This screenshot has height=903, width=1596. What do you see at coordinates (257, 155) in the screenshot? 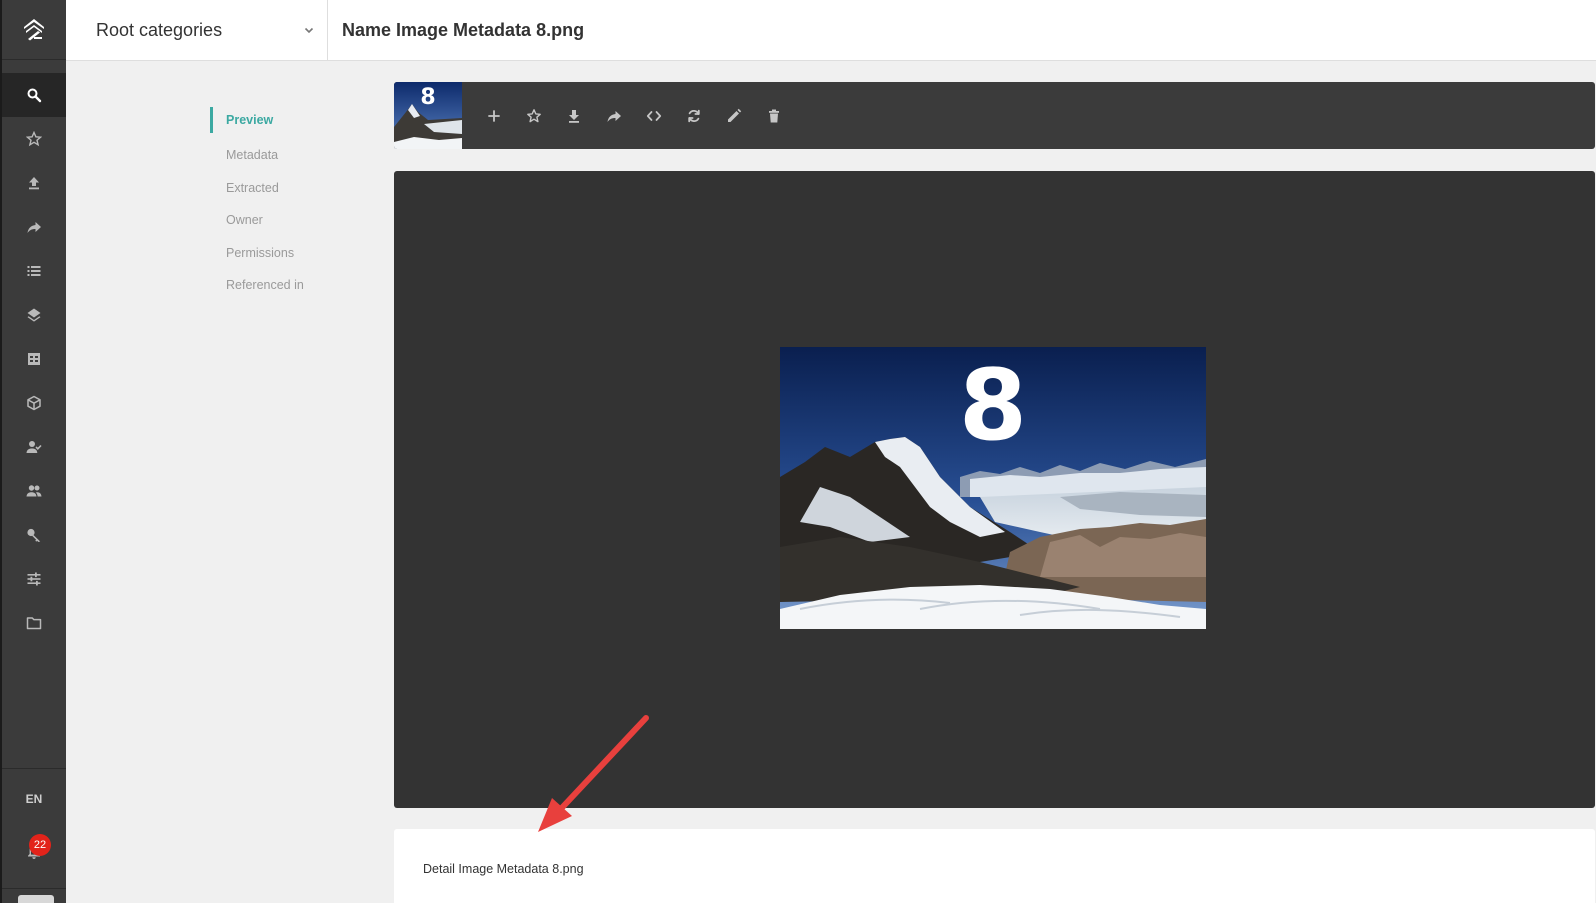
I see `tab-metadata: Metadata` at bounding box center [257, 155].